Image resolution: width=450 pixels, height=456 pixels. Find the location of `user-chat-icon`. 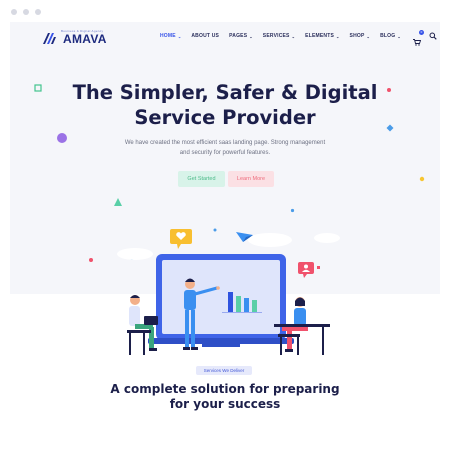

user-chat-icon is located at coordinates (309, 270).